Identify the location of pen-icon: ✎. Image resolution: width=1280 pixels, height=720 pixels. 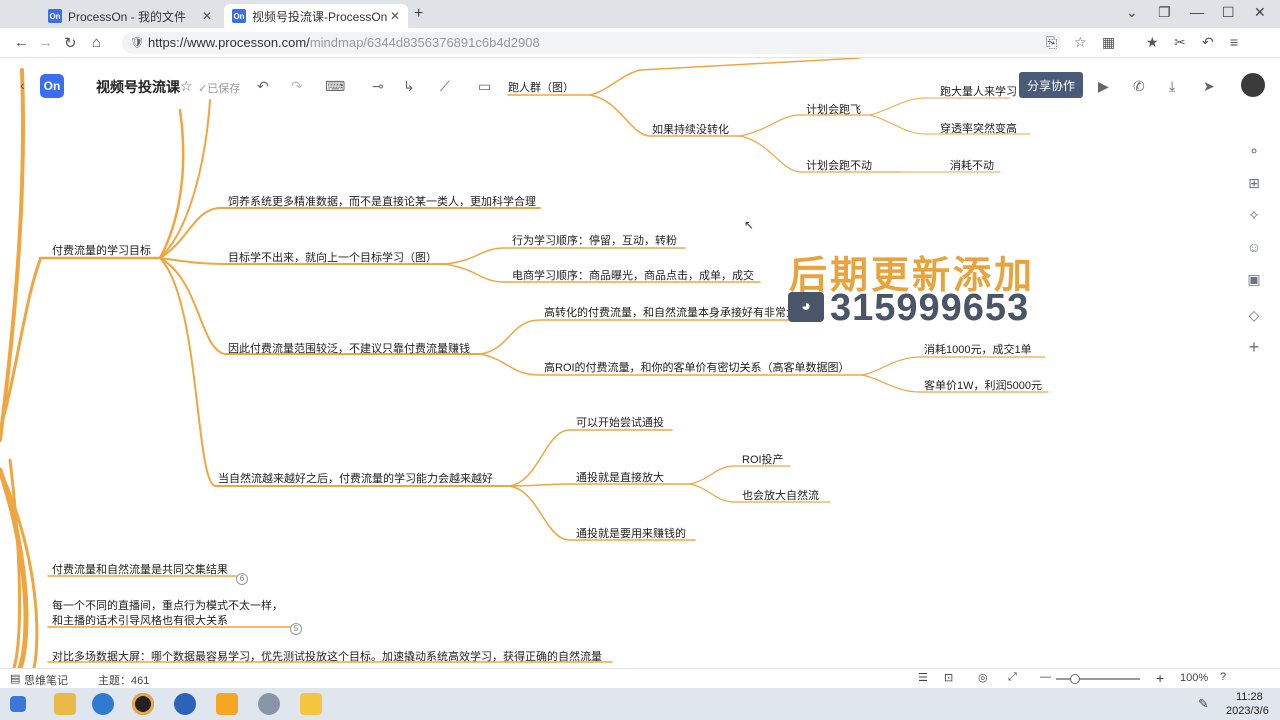
(1203, 704).